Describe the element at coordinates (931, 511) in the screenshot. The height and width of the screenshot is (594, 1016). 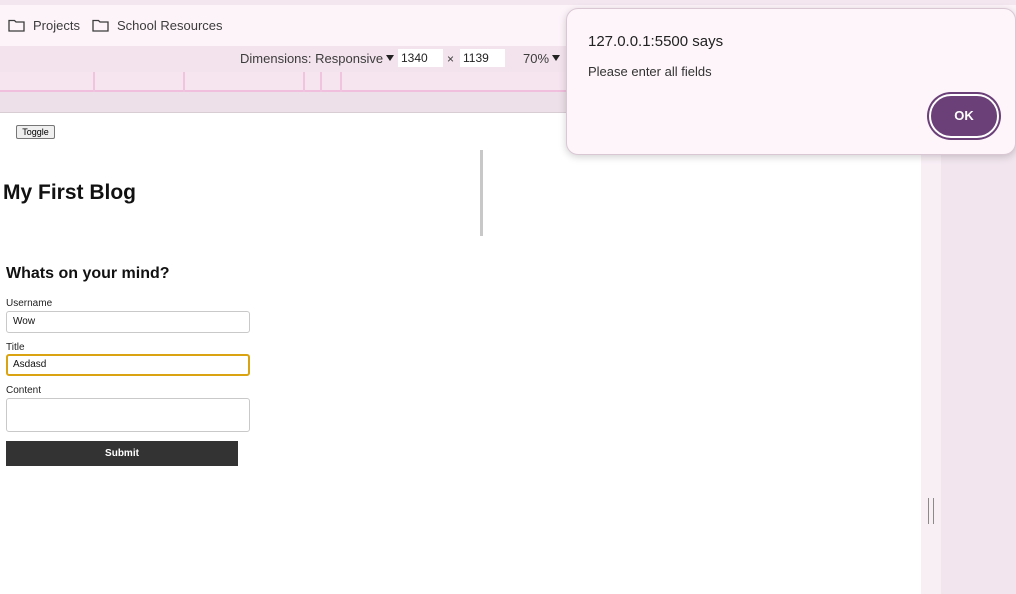
I see `resize-handle` at that location.